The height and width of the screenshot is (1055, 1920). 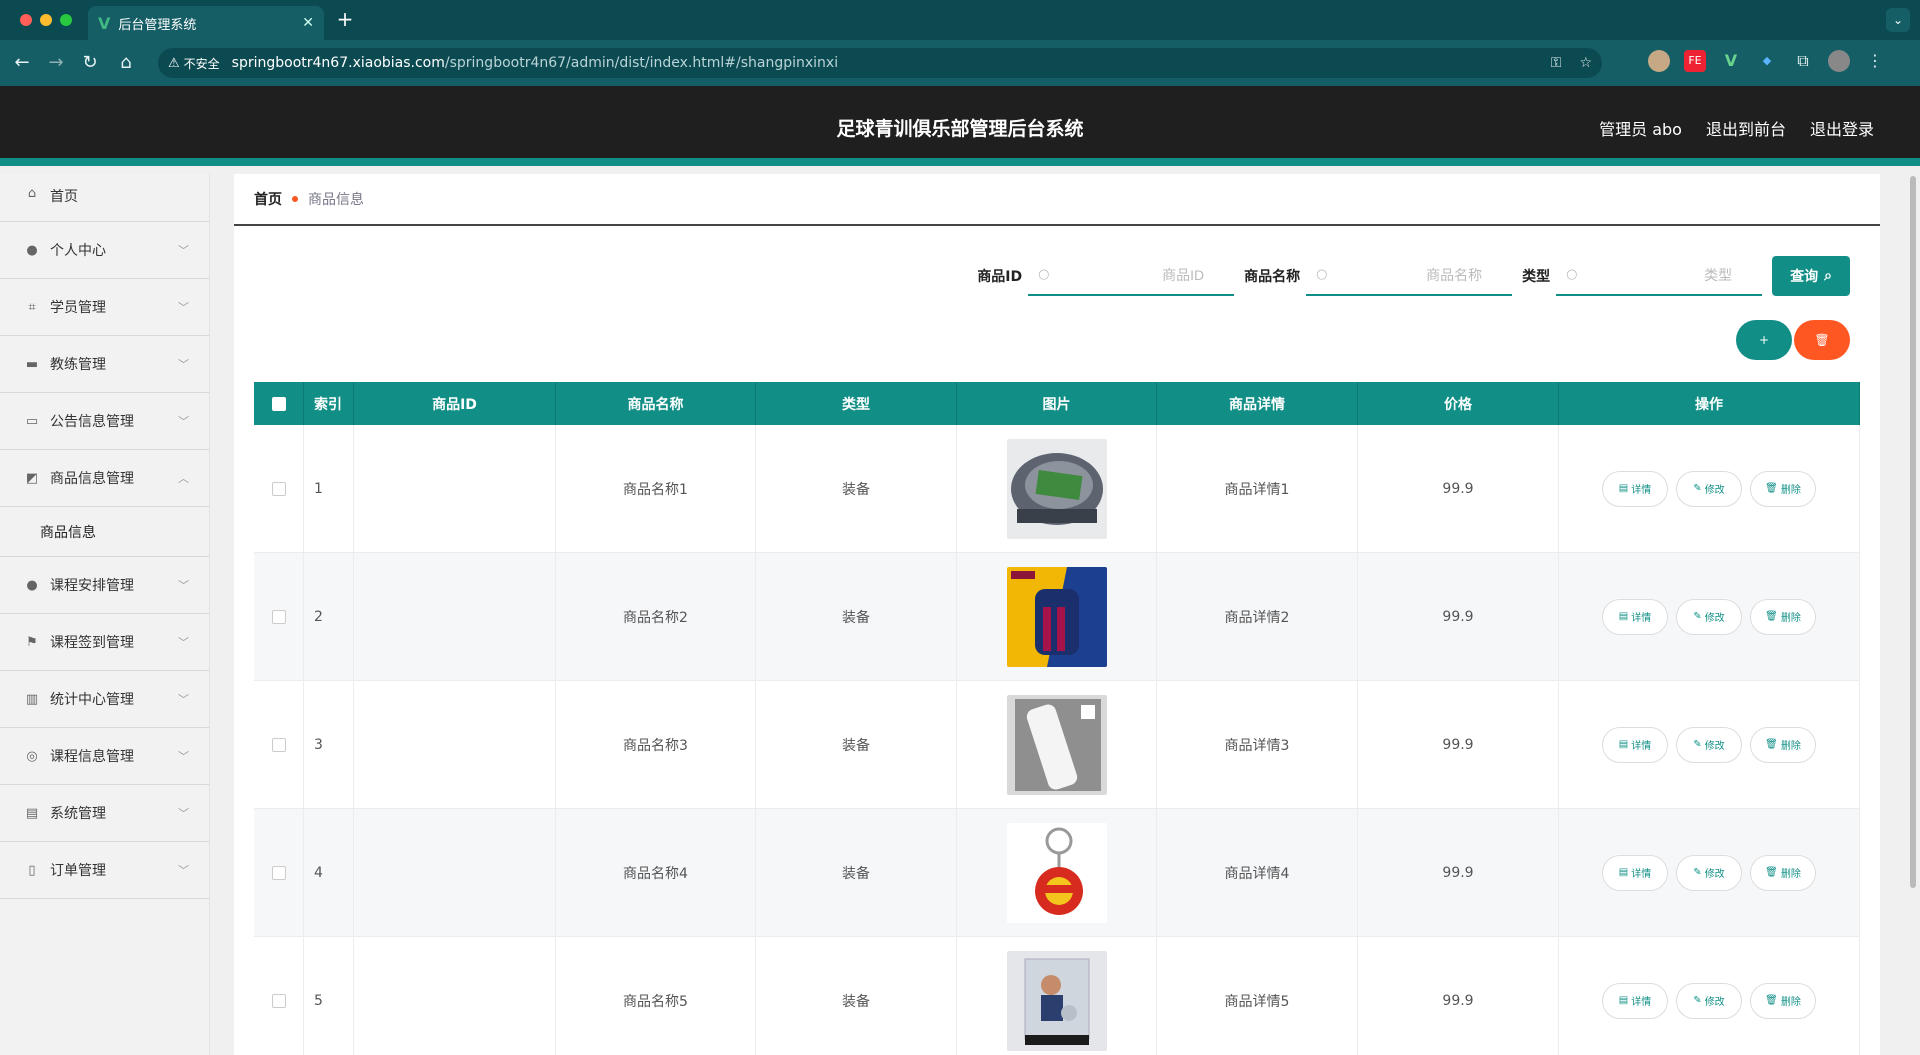 What do you see at coordinates (1257, 403) in the screenshot?
I see `header-detail: 商品详情` at bounding box center [1257, 403].